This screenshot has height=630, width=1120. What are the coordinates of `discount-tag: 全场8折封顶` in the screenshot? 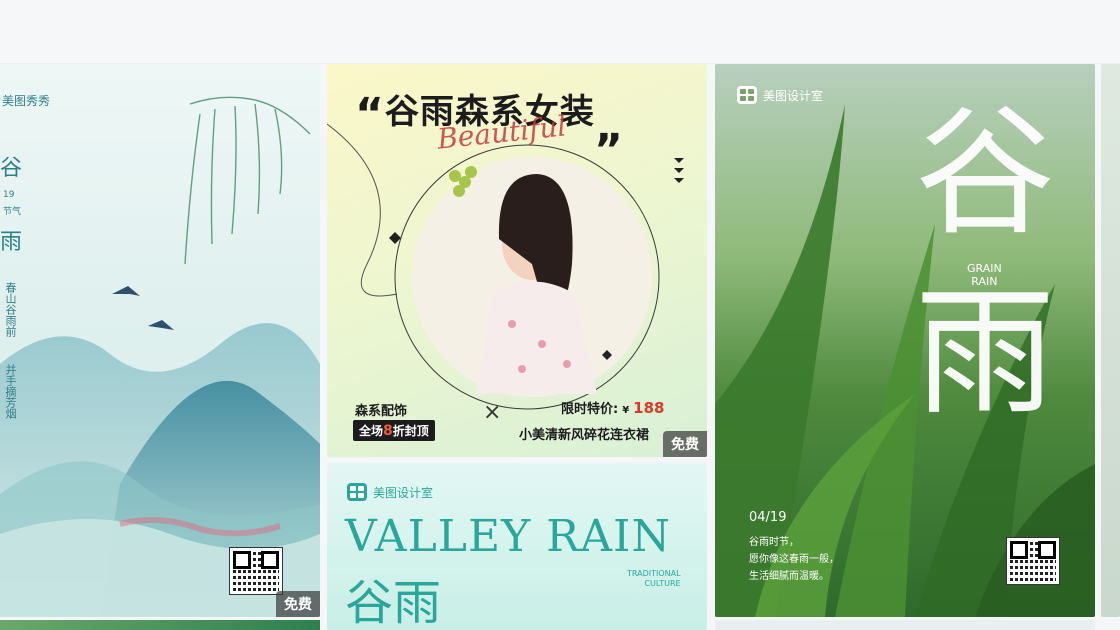 It's located at (394, 430).